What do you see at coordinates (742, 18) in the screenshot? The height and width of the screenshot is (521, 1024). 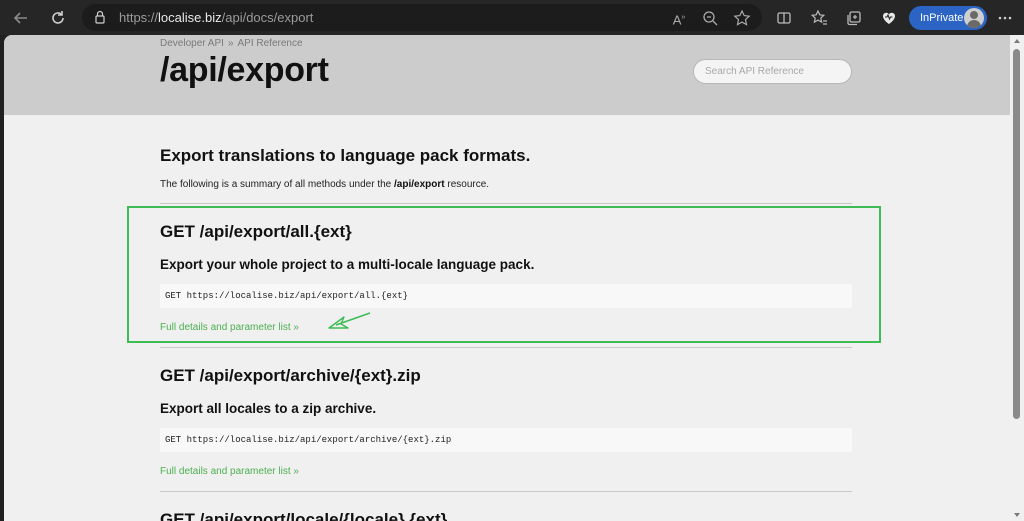 I see `favorite-icon` at bounding box center [742, 18].